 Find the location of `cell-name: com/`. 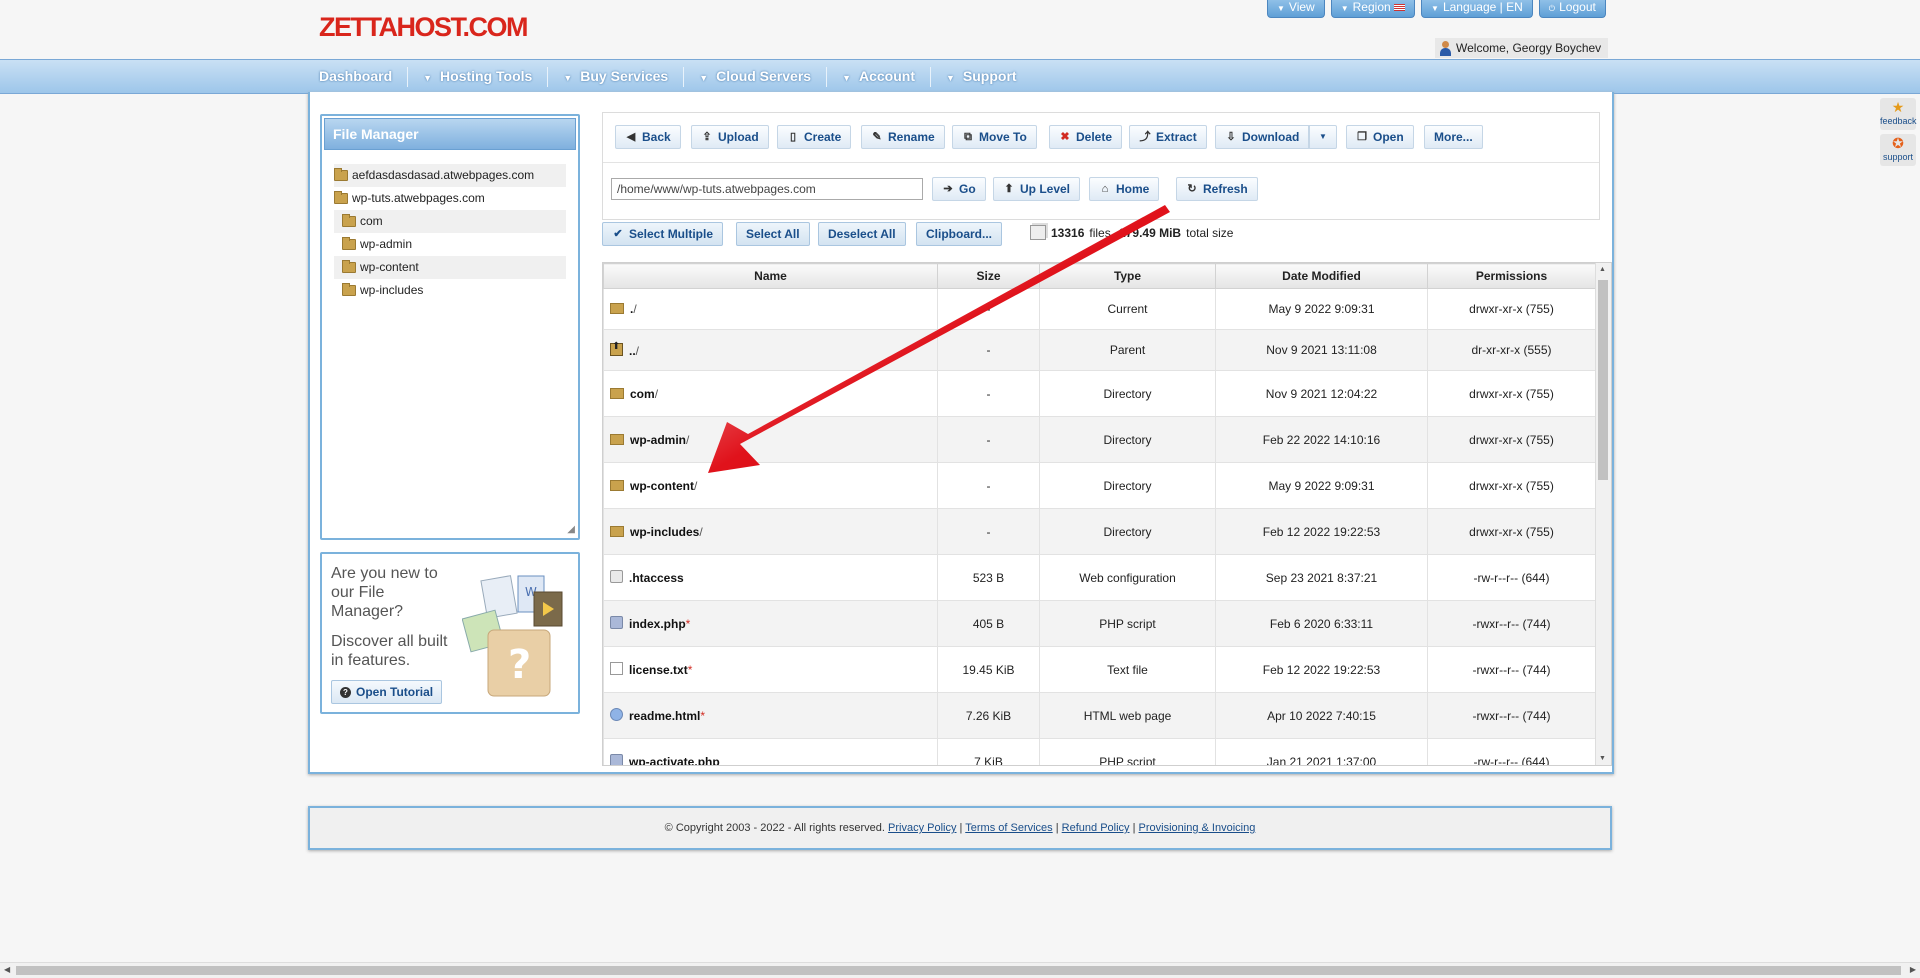

cell-name: com/ is located at coordinates (770, 393).